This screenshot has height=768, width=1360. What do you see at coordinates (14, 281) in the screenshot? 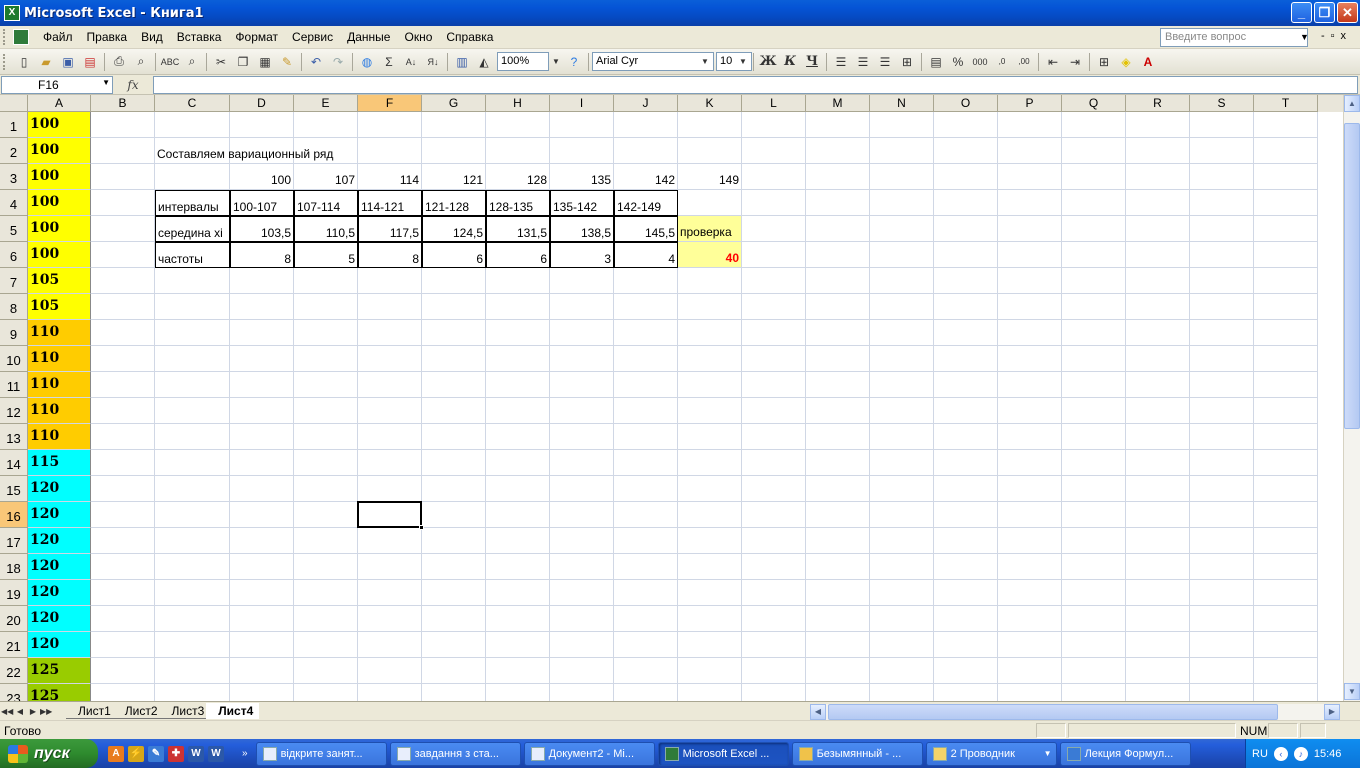
I see `row-header: 7` at bounding box center [14, 281].